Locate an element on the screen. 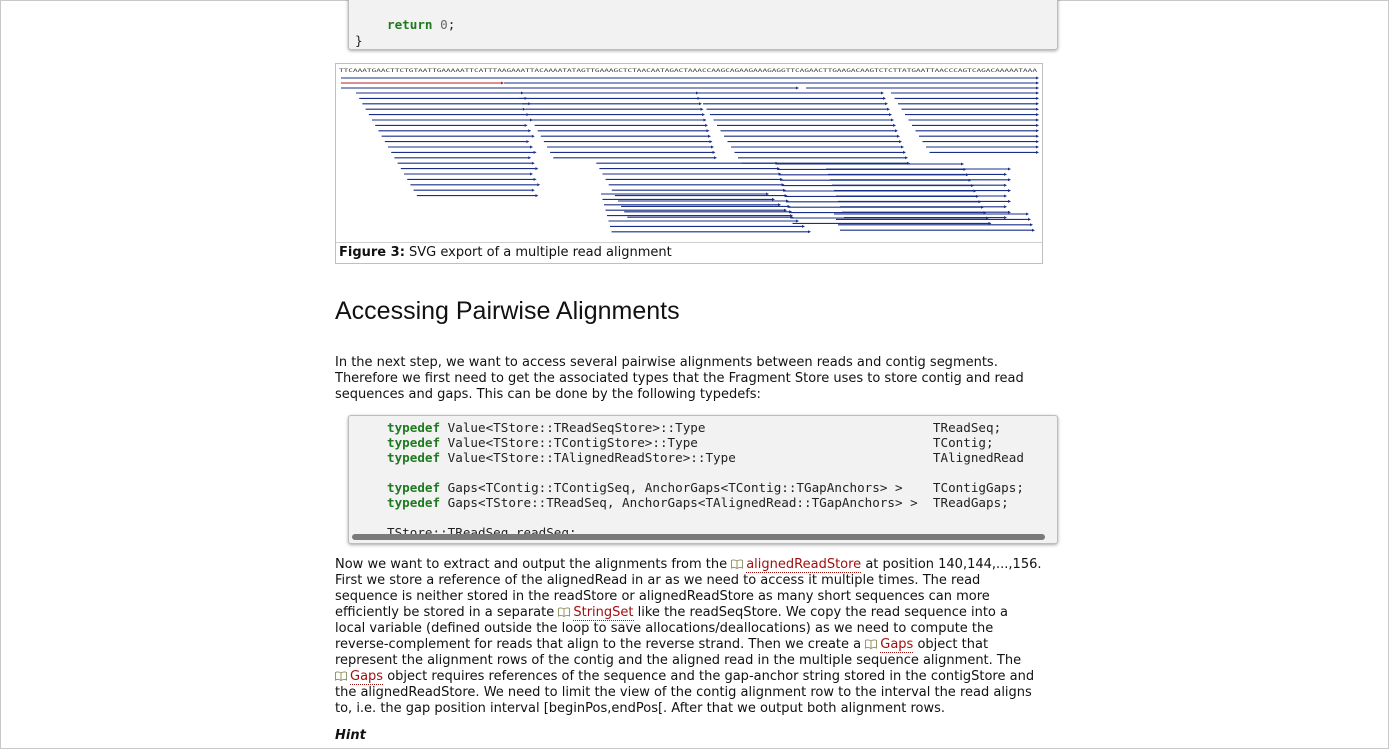 The height and width of the screenshot is (749, 1389). code-line-close-brace: } is located at coordinates (359, 40).